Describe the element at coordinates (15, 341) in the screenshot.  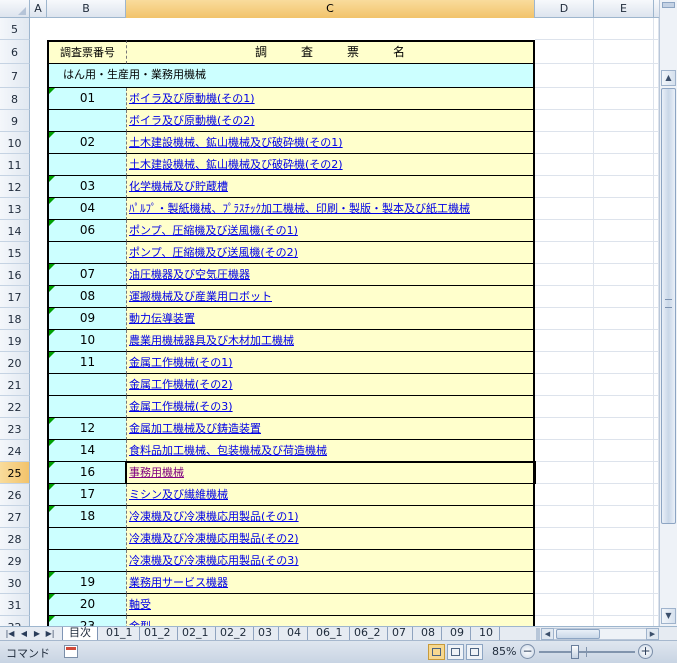
I see `row-header: 19` at that location.